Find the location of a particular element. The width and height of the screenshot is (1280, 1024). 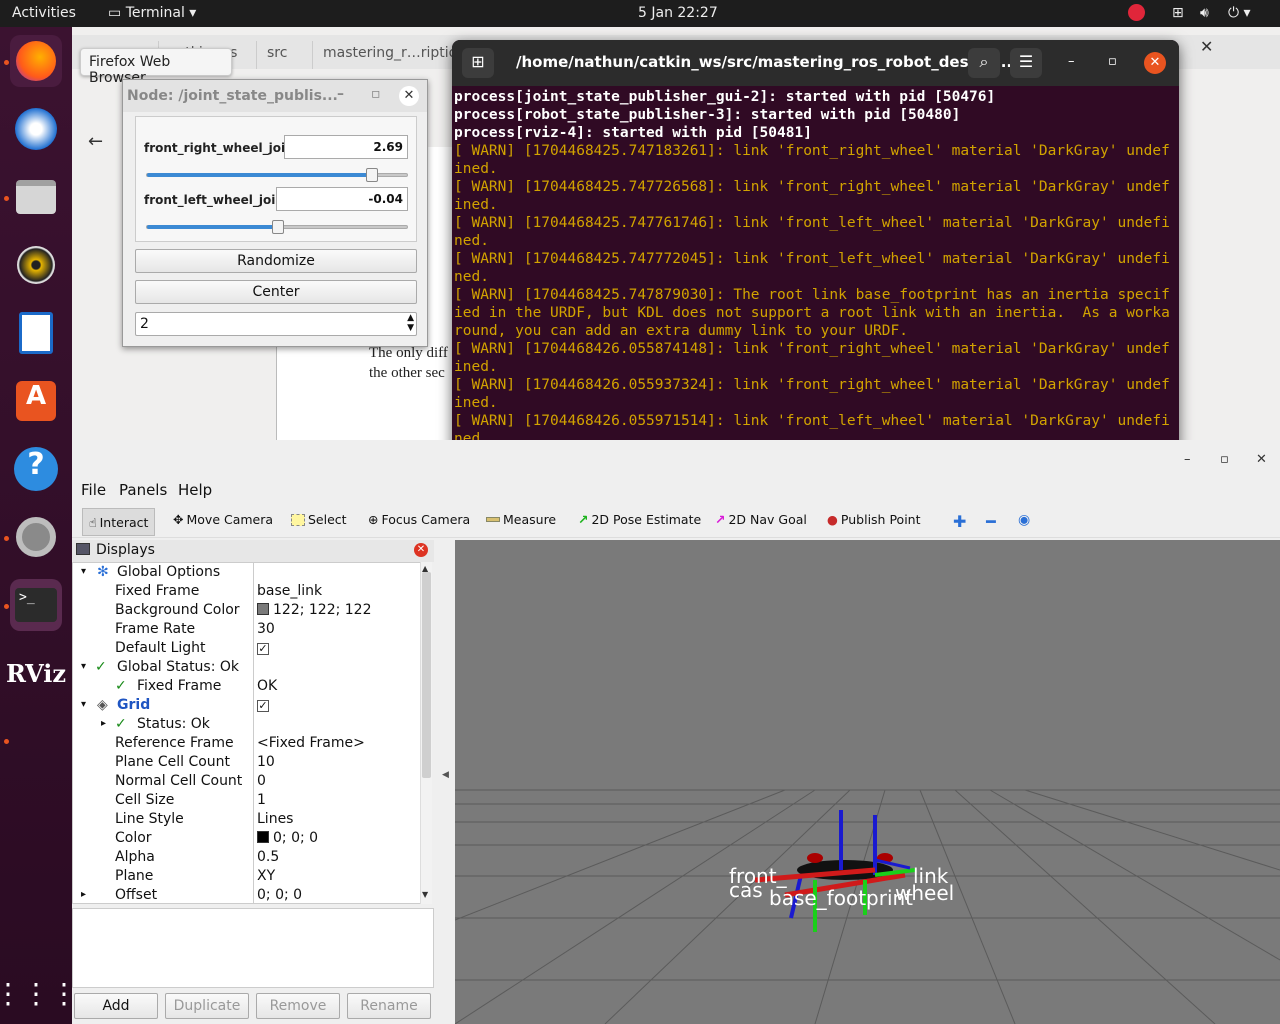

view-eye-icon: ◉ is located at coordinates (1024, 520).